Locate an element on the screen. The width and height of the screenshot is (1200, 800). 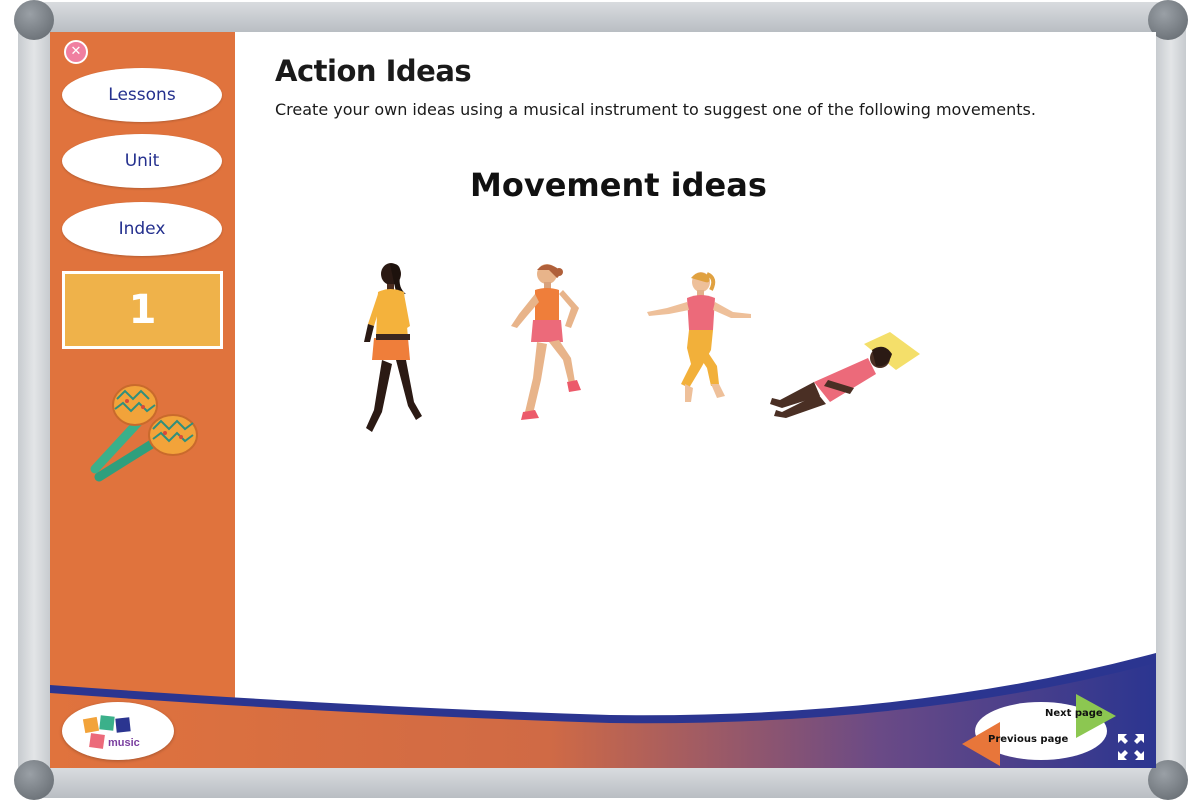
frame-top is located at coordinates (600, 17).